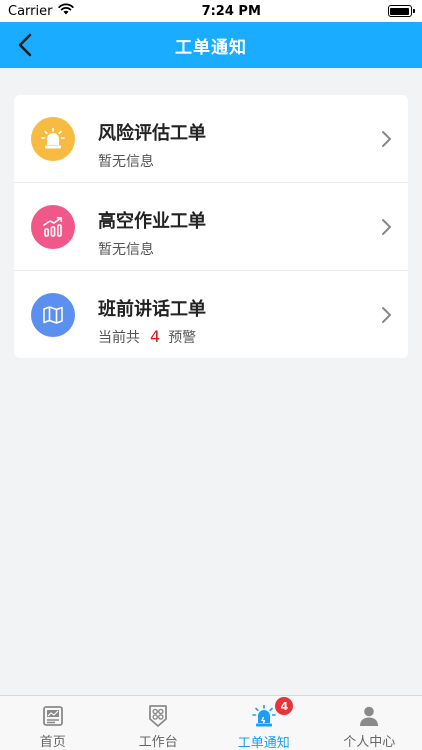 The image size is (422, 750). What do you see at coordinates (158, 715) in the screenshot?
I see `workbench-icon` at bounding box center [158, 715].